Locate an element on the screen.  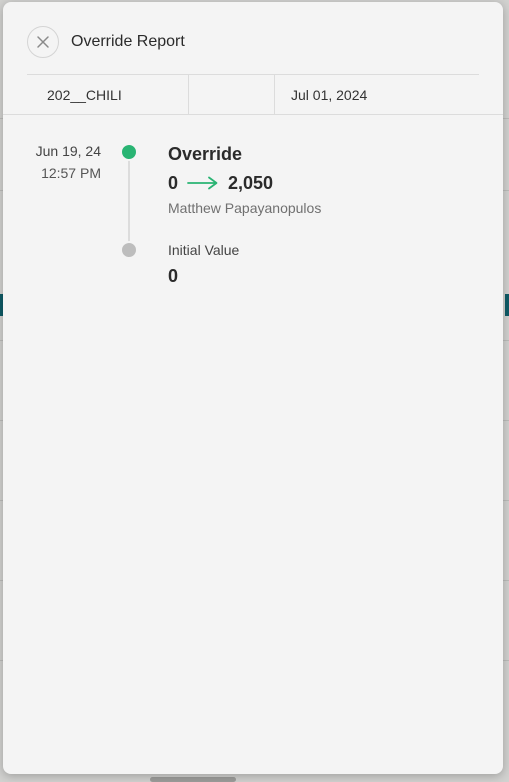
close-icon is located at coordinates (43, 42).